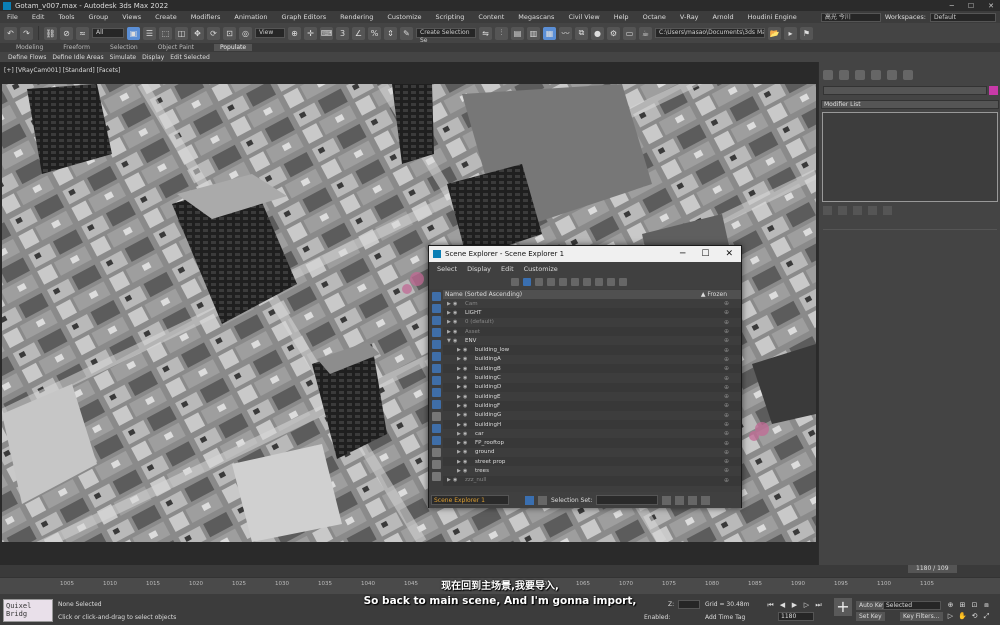 Image resolution: width=1000 pixels, height=625 pixels. Describe the element at coordinates (565, 33) in the screenshot. I see `curve-editor-icon: 〰` at that location.